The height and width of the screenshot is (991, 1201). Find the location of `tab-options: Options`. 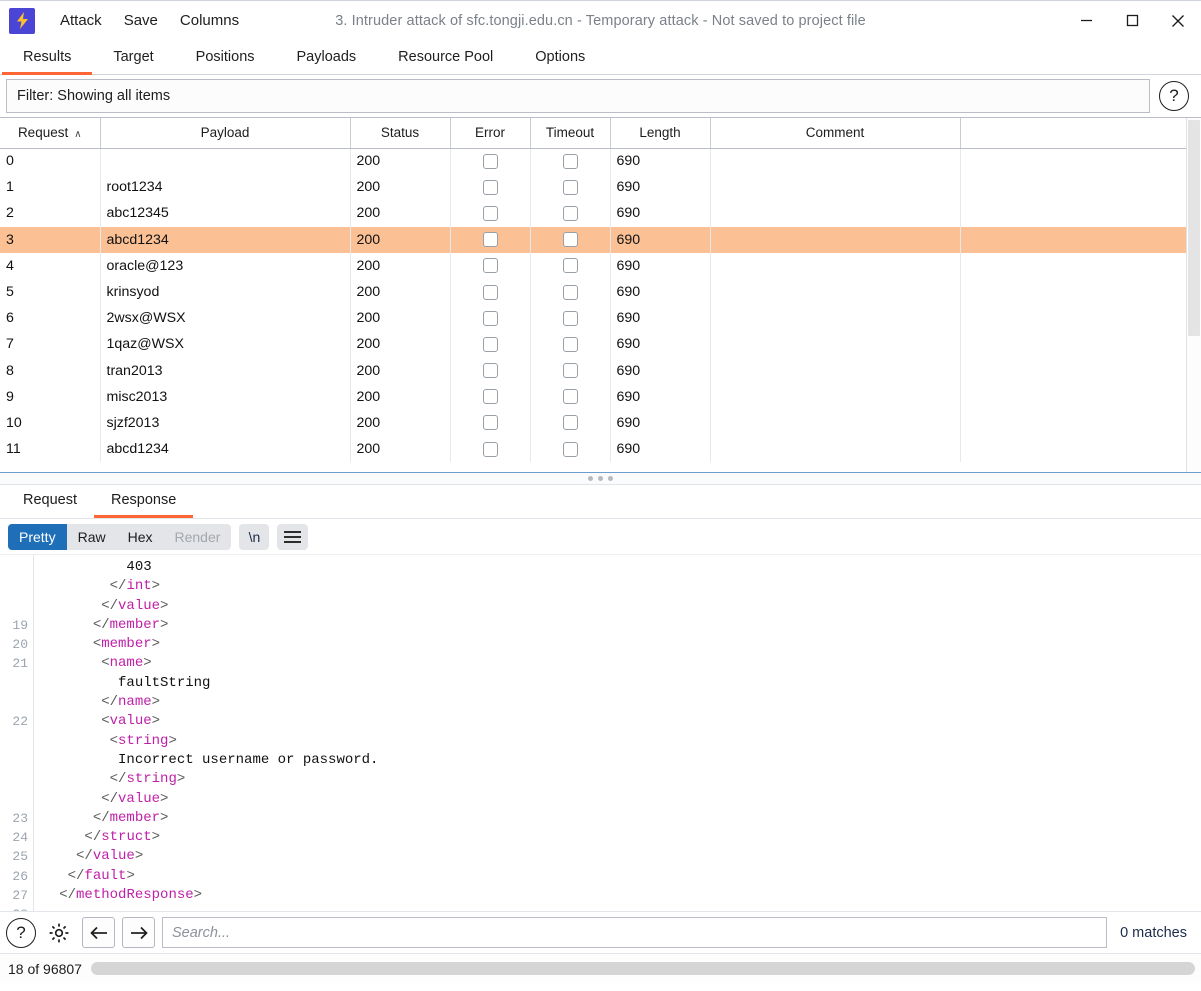

tab-options: Options is located at coordinates (560, 58).